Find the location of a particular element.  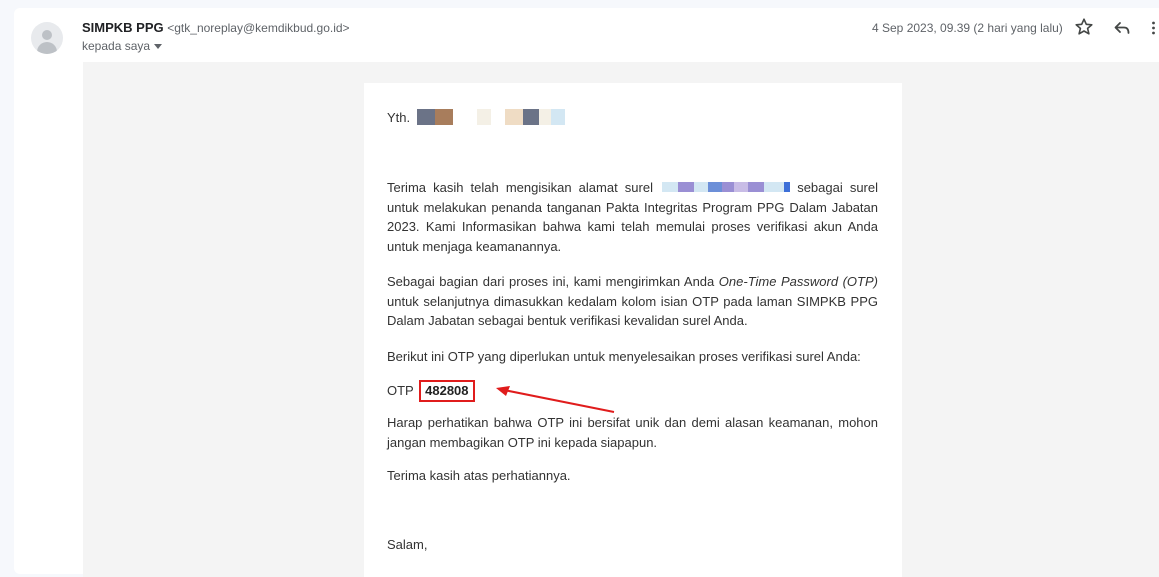

otp-line: OTP 482808 is located at coordinates (632, 391).